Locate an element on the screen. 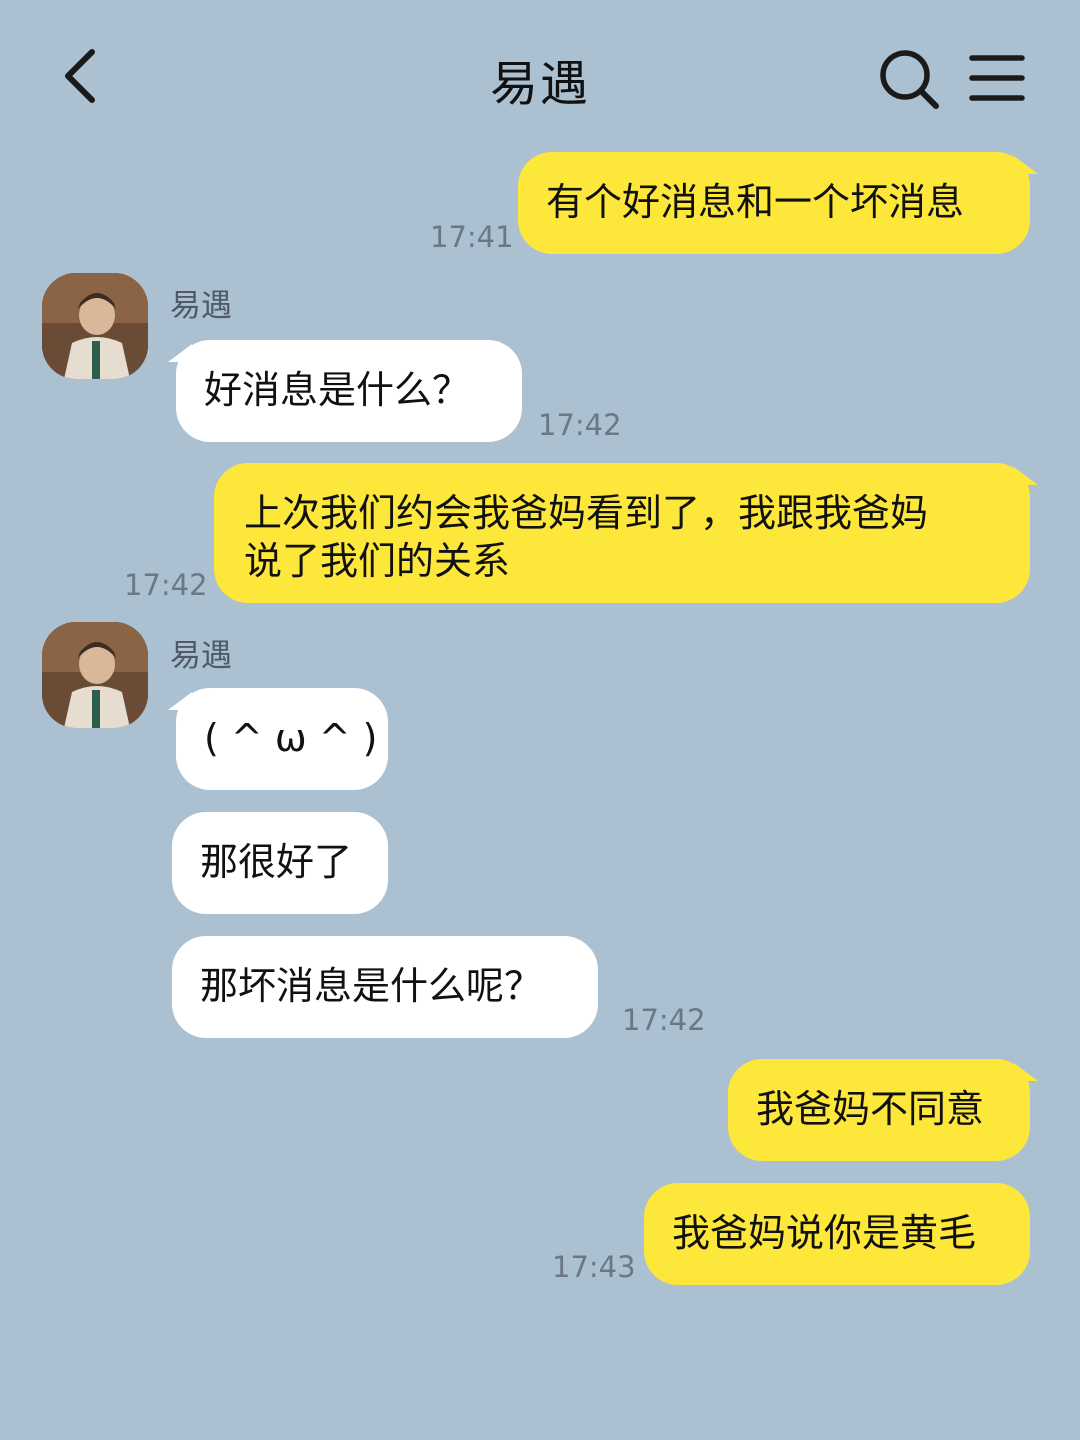 Image resolution: width=1080 pixels, height=1440 pixels. search-icon is located at coordinates (909, 79).